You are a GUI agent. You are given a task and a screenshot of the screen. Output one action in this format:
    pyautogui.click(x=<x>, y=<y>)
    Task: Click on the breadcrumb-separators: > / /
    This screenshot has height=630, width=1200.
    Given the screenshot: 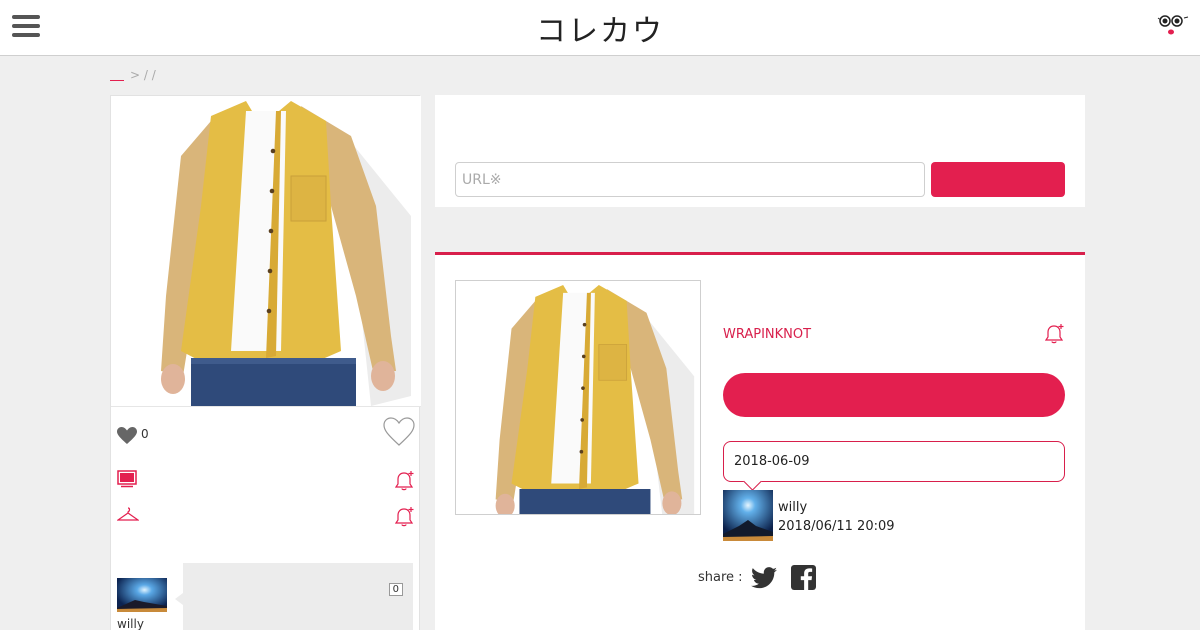 What is the action you would take?
    pyautogui.click(x=143, y=75)
    